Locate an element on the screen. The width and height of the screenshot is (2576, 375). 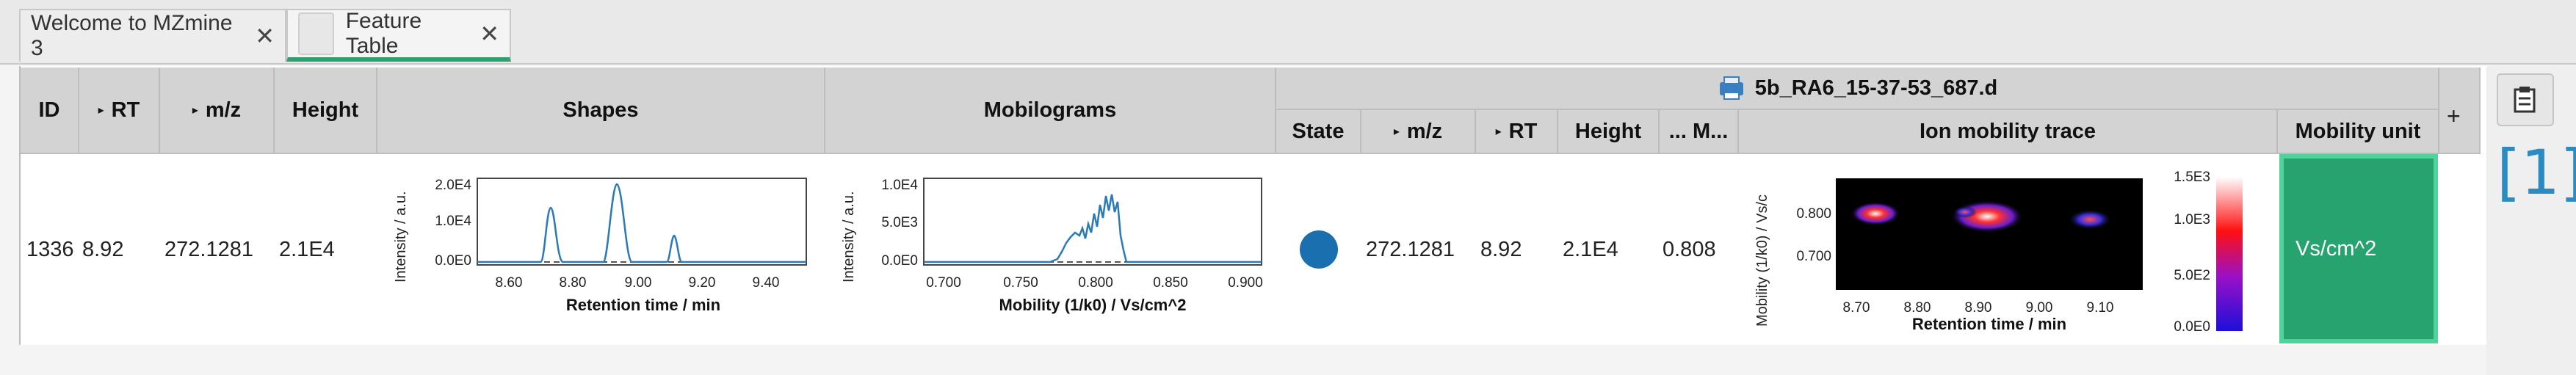
sample-header: 5b_RA6_15-37-53_687.d is located at coordinates (1857, 89).